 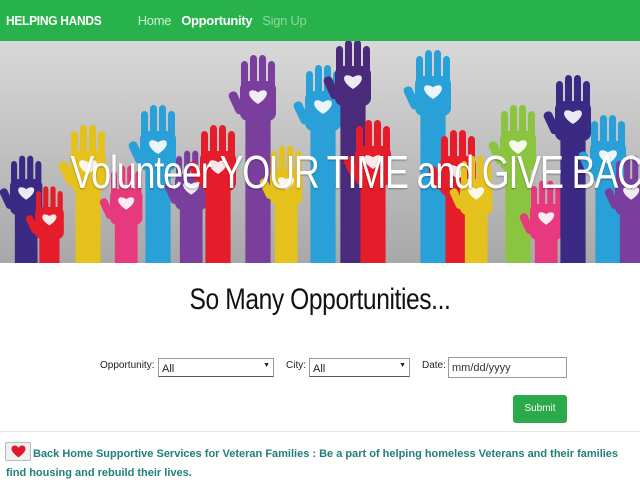 What do you see at coordinates (54, 20) in the screenshot?
I see `brand-logo: HELPING HANDS` at bounding box center [54, 20].